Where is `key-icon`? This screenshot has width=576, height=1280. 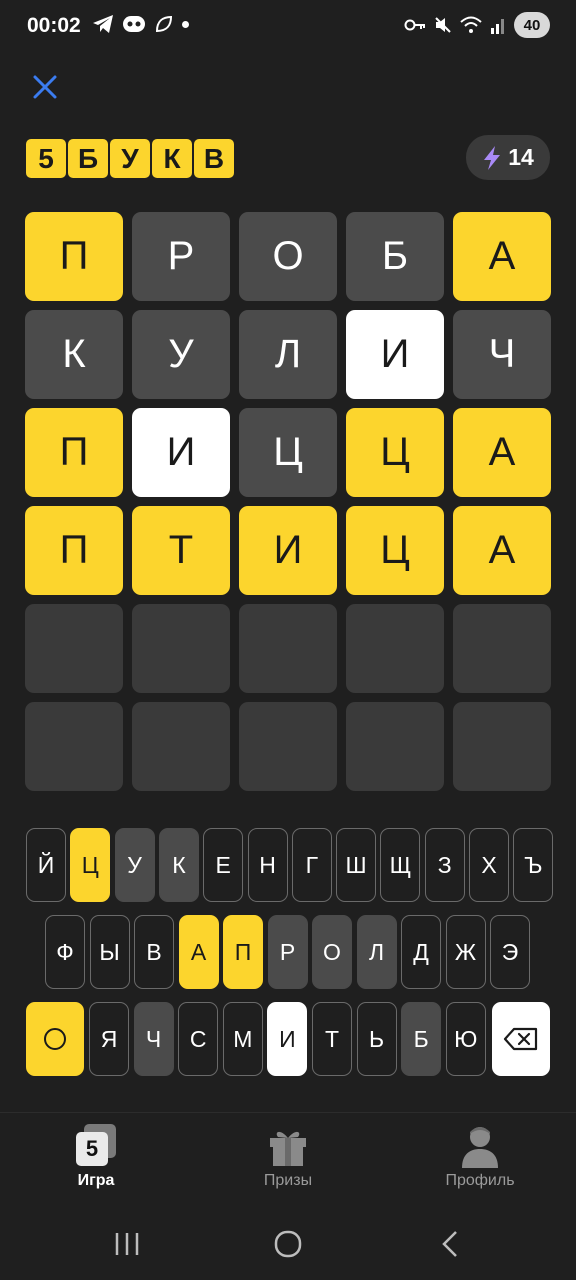 key-icon is located at coordinates (414, 25).